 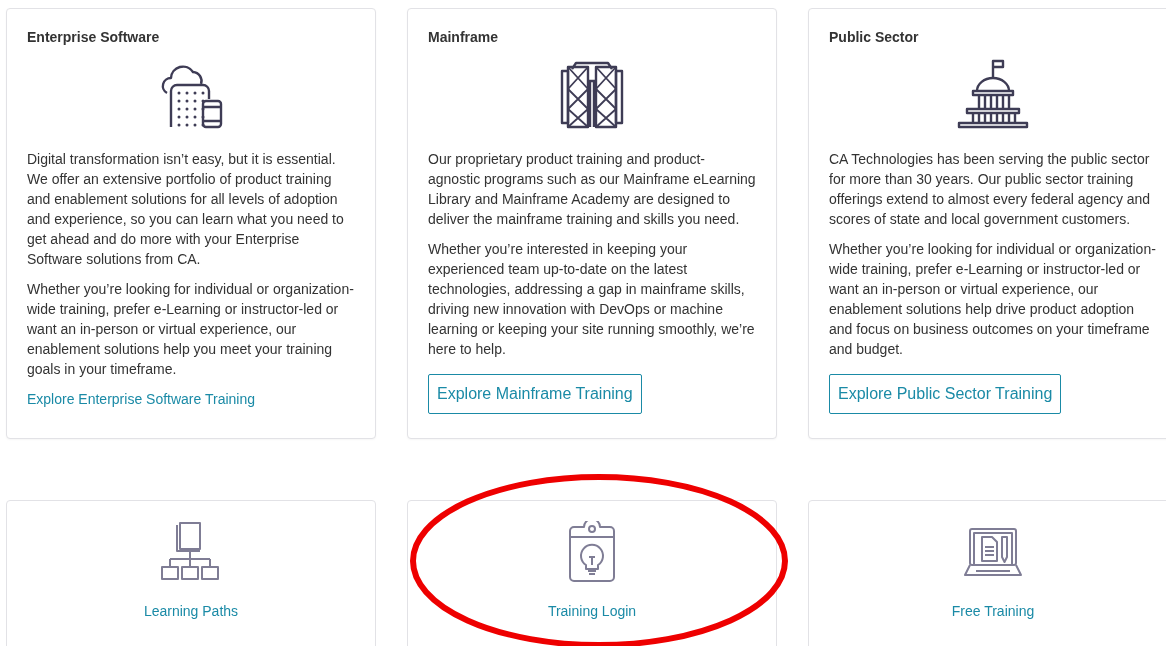 What do you see at coordinates (191, 552) in the screenshot?
I see `book-hierarchy-icon` at bounding box center [191, 552].